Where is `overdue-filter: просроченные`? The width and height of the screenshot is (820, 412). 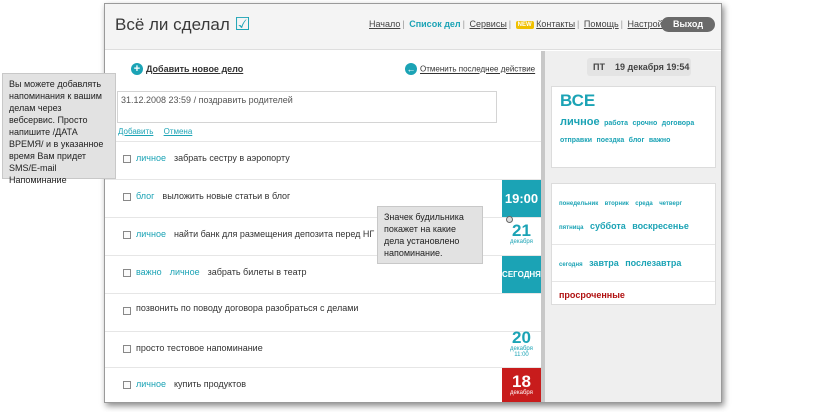
overdue-filter: просроченные is located at coordinates (633, 299).